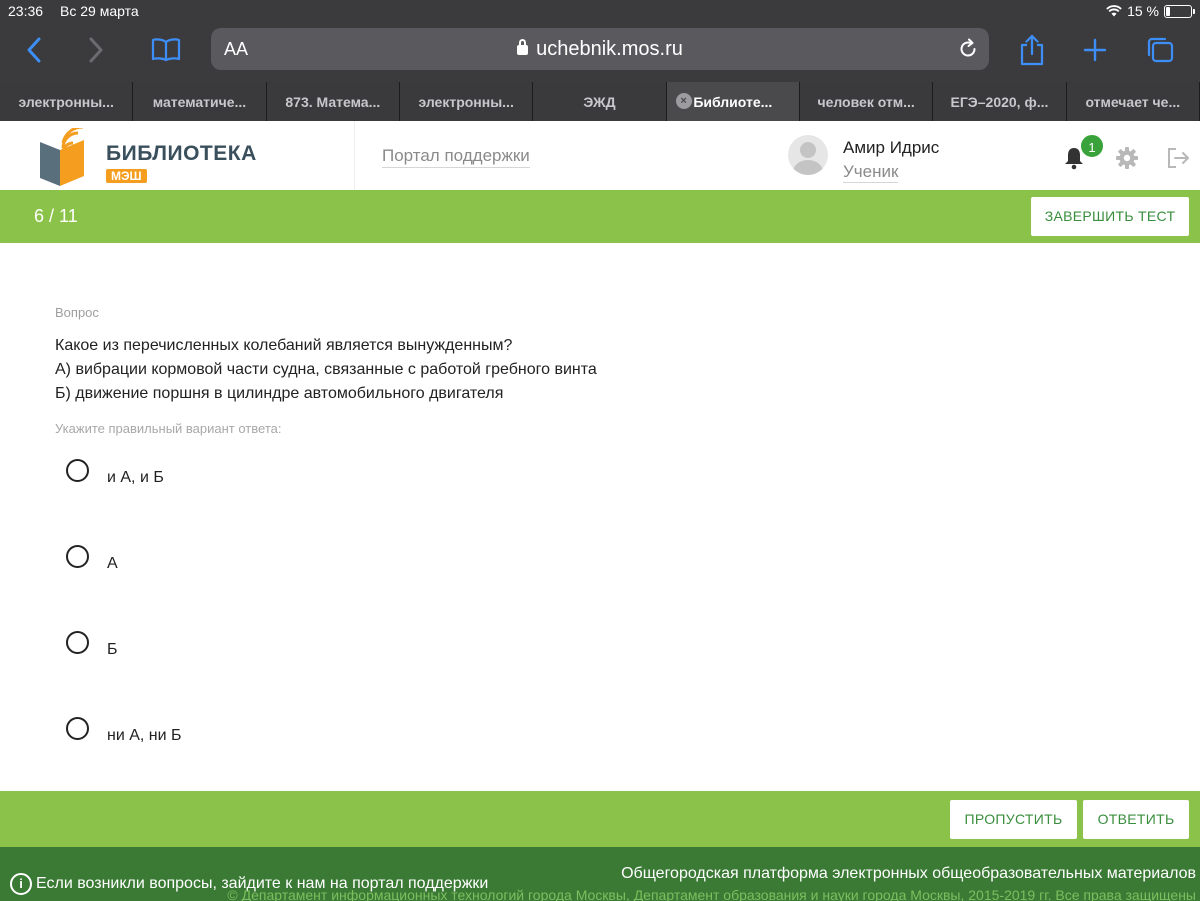  I want to click on chevron-right-icon, so click(96, 50).